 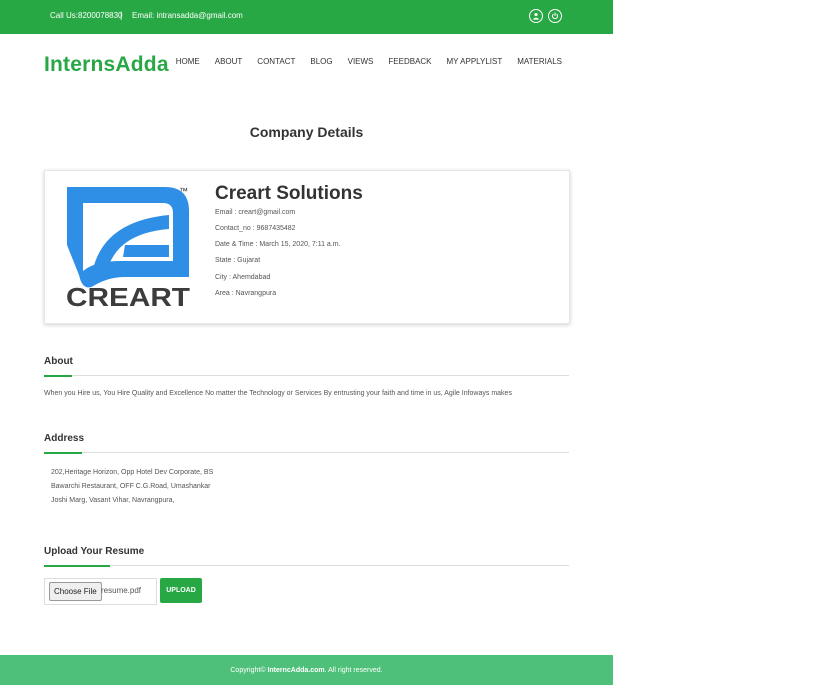 What do you see at coordinates (289, 193) in the screenshot?
I see `company-name: Creart Solutions` at bounding box center [289, 193].